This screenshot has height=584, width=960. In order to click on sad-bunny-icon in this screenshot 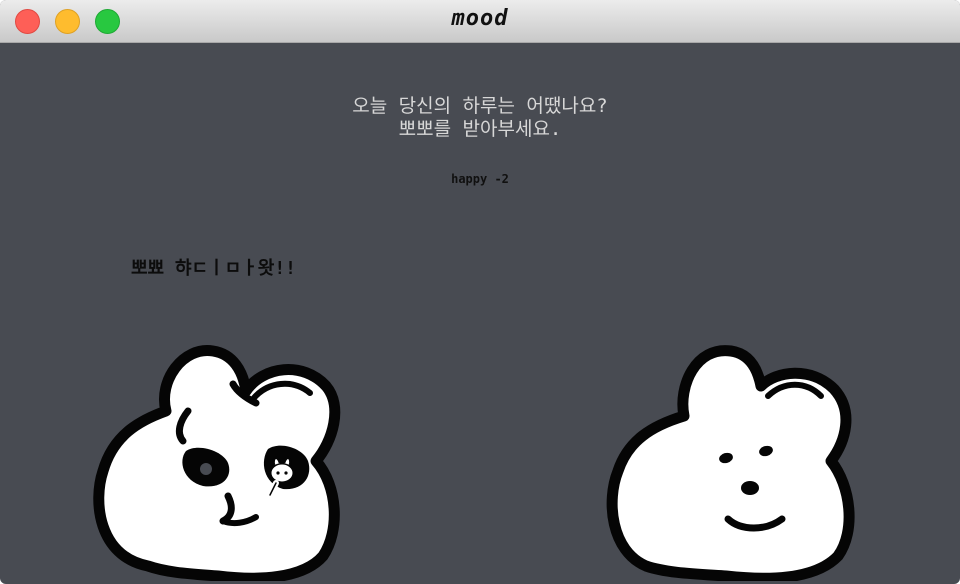, I will do `click(218, 446)`.